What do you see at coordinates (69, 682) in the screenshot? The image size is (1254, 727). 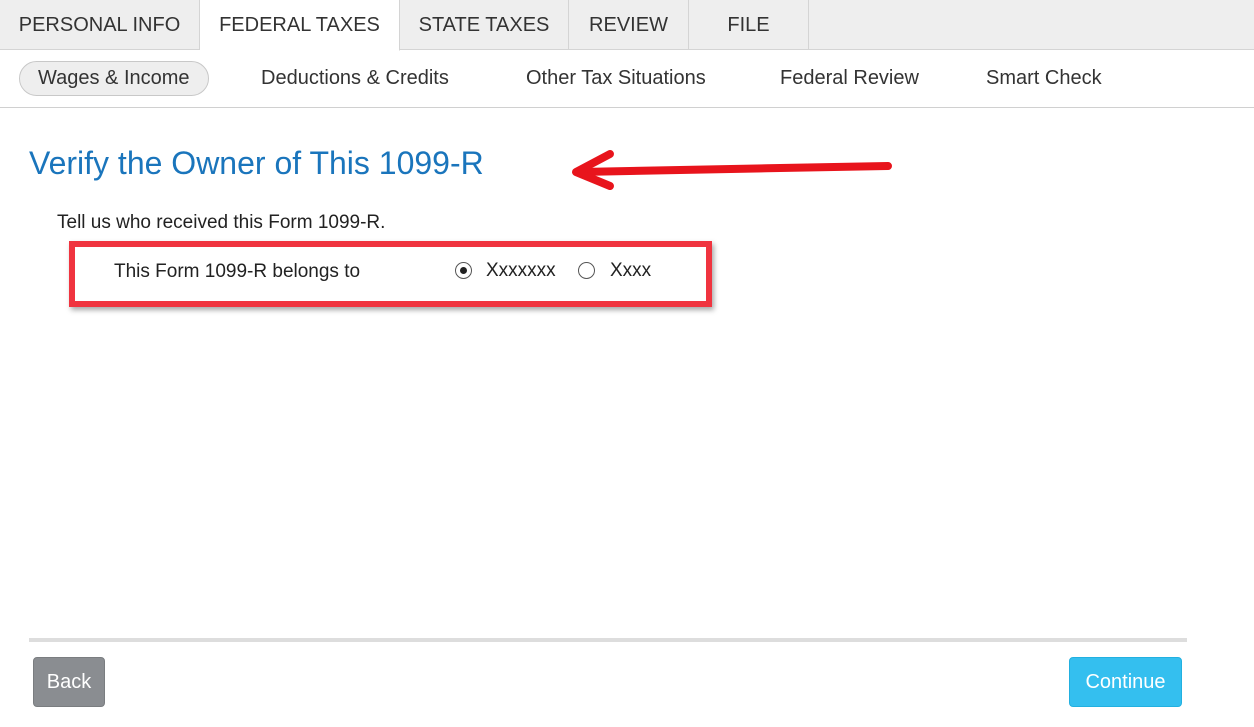 I see `back-button: Back` at bounding box center [69, 682].